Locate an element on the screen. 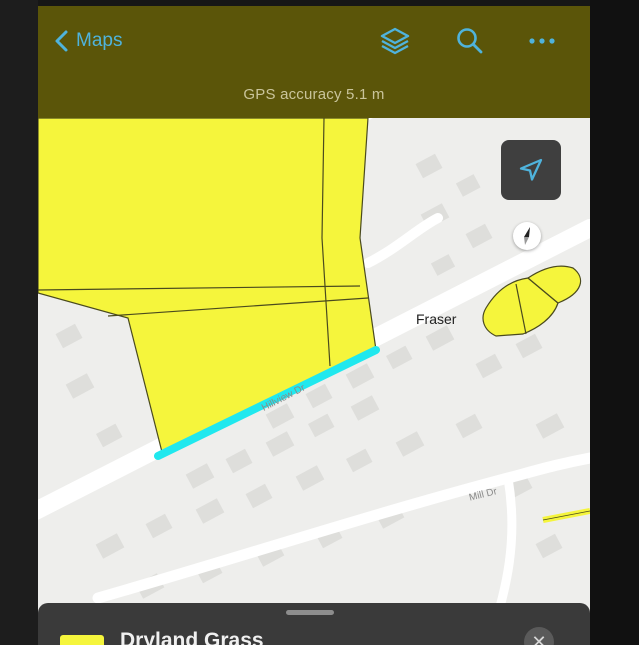 The image size is (639, 645). close-icon: ✕ is located at coordinates (539, 638).